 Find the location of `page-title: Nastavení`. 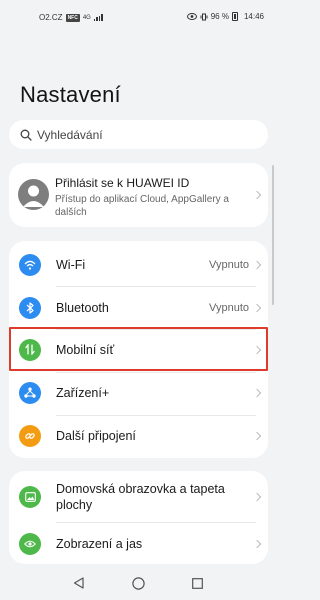

page-title: Nastavení is located at coordinates (70, 94).